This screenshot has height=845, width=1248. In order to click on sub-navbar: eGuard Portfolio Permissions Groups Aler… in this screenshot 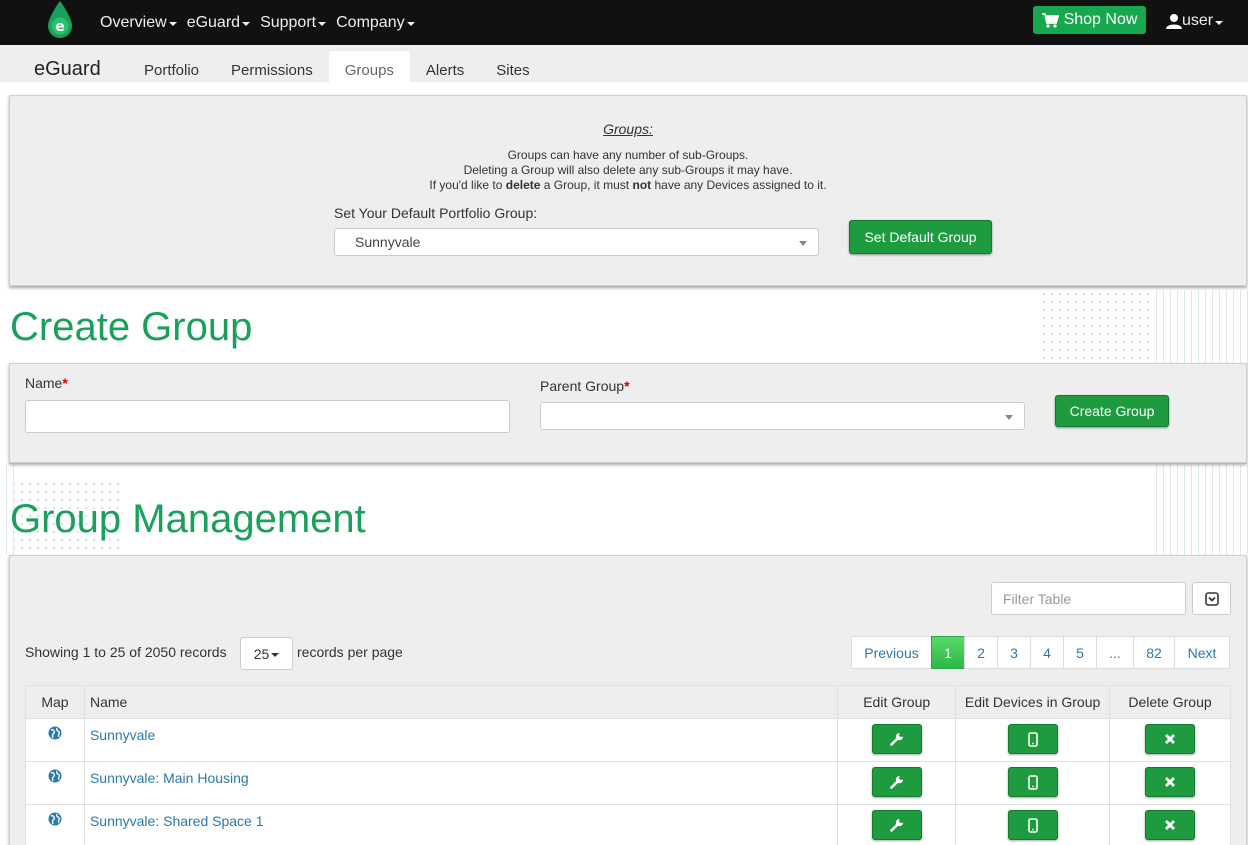, I will do `click(624, 63)`.